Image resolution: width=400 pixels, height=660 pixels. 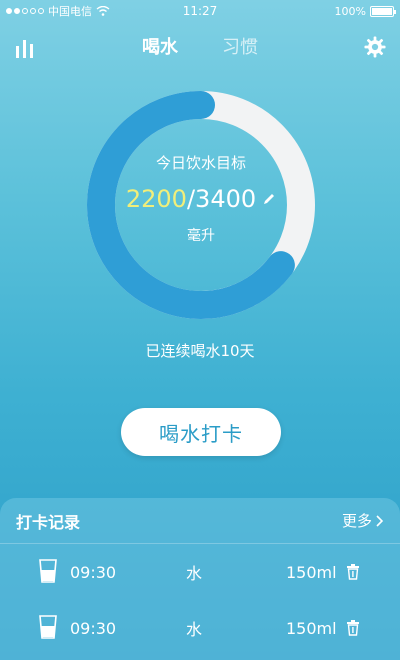 What do you see at coordinates (160, 46) in the screenshot?
I see `tab-drink-water: 喝水` at bounding box center [160, 46].